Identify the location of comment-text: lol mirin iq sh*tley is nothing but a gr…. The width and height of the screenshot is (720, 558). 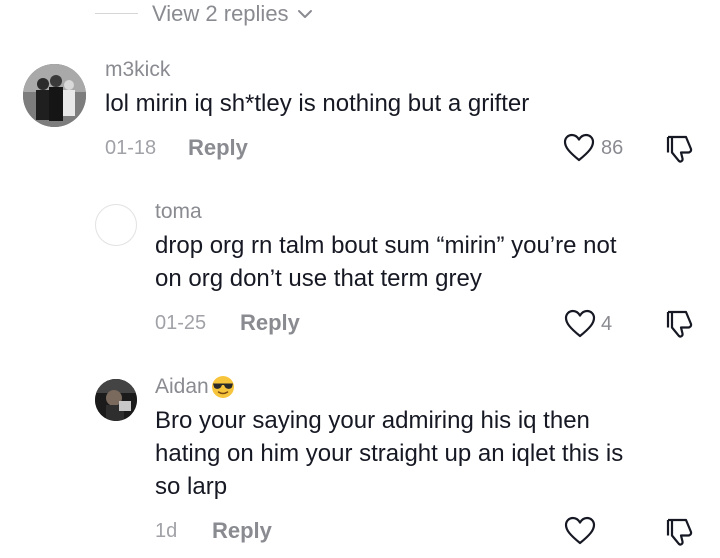
(317, 103).